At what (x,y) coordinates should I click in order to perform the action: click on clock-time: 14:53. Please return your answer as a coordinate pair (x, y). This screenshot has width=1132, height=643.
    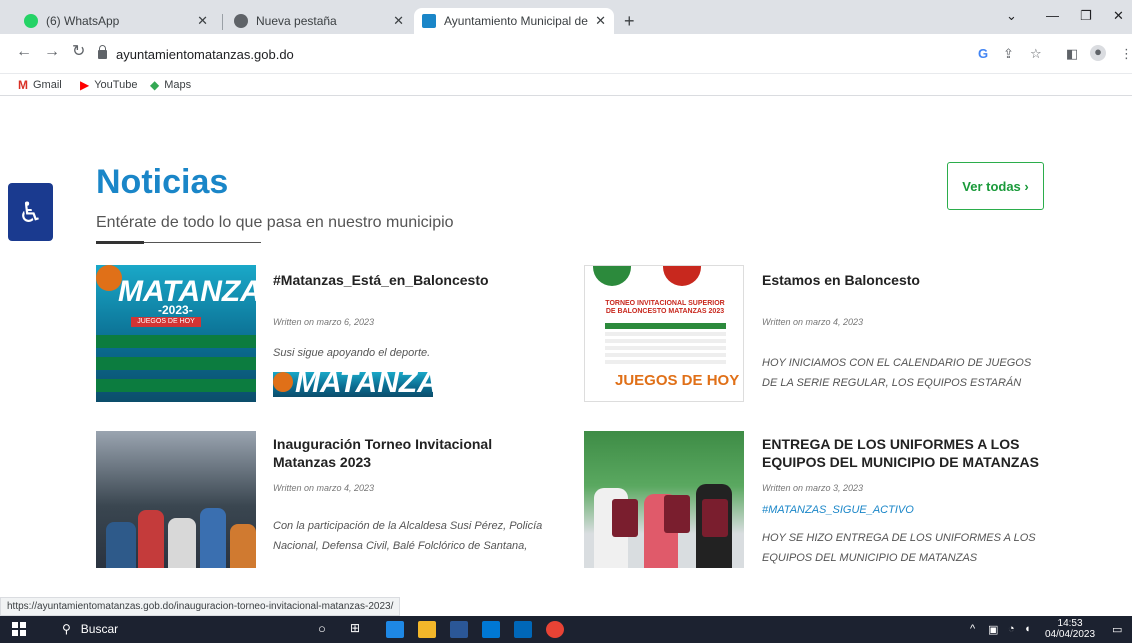
    Looking at the image, I should click on (1070, 623).